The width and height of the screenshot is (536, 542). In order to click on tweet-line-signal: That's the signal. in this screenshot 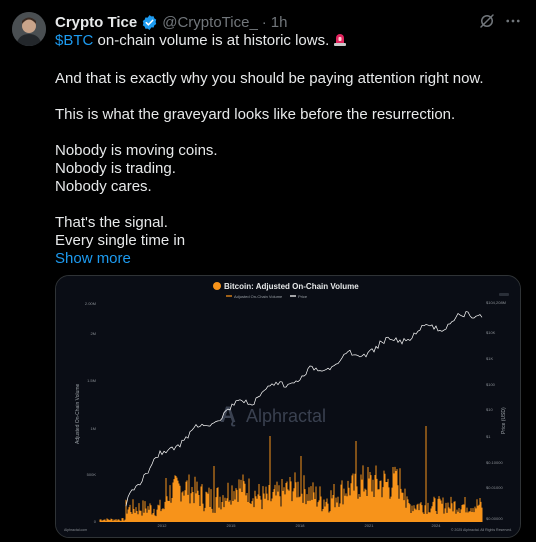, I will do `click(111, 222)`.